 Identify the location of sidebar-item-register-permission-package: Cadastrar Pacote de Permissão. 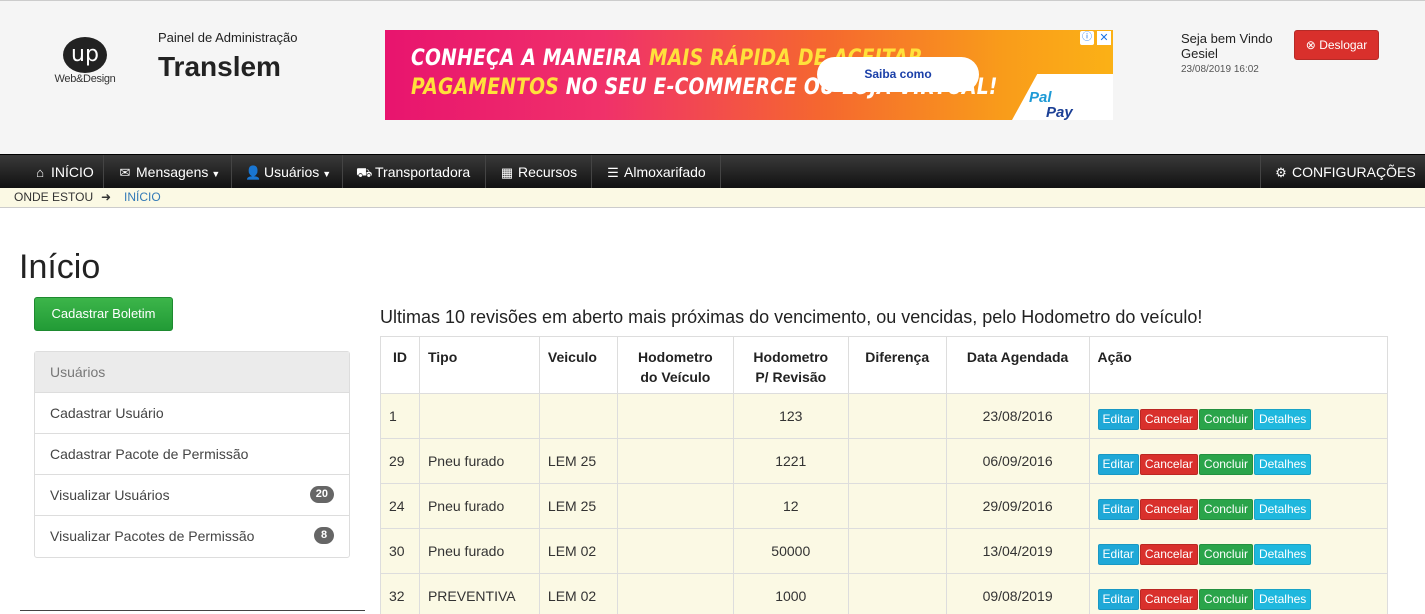
(192, 454).